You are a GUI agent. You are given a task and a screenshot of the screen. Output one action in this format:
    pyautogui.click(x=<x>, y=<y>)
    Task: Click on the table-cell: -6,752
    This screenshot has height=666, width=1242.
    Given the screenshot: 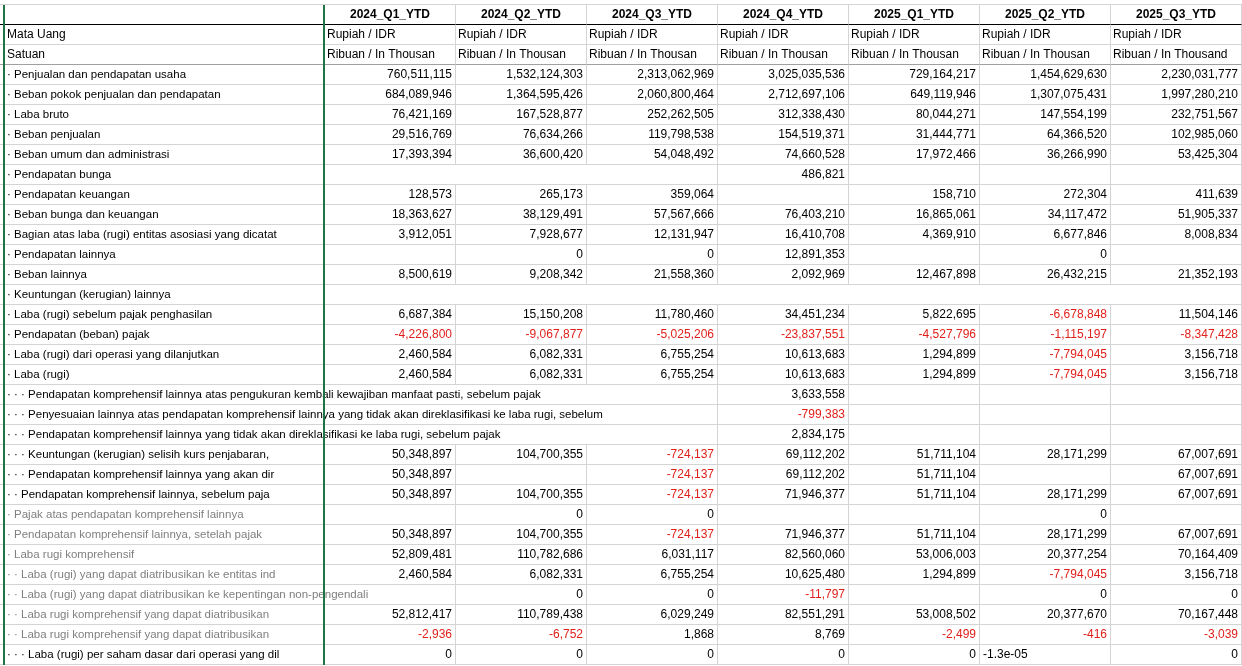 What is the action you would take?
    pyautogui.click(x=521, y=635)
    